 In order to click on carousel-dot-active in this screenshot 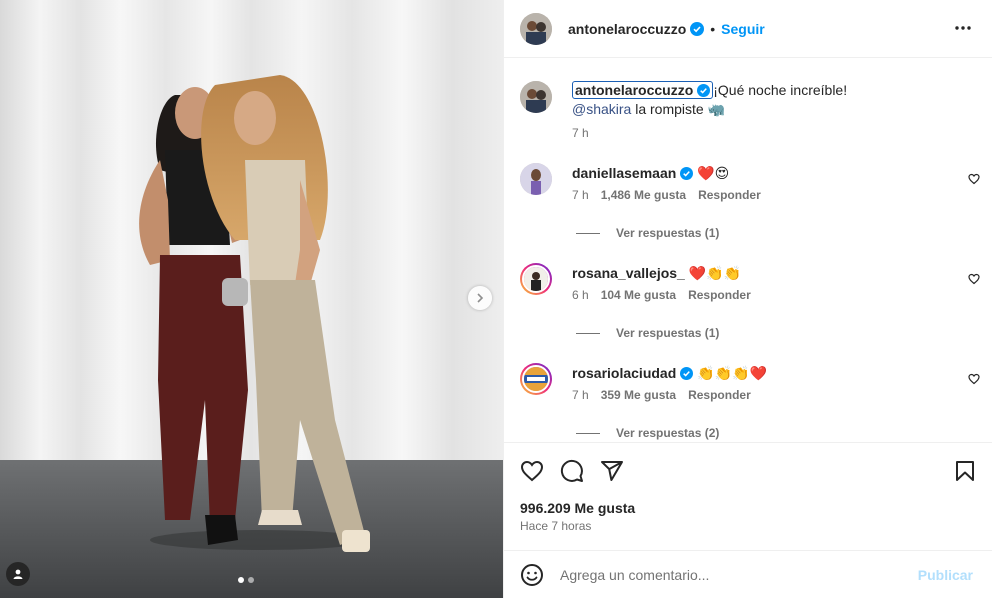, I will do `click(241, 580)`.